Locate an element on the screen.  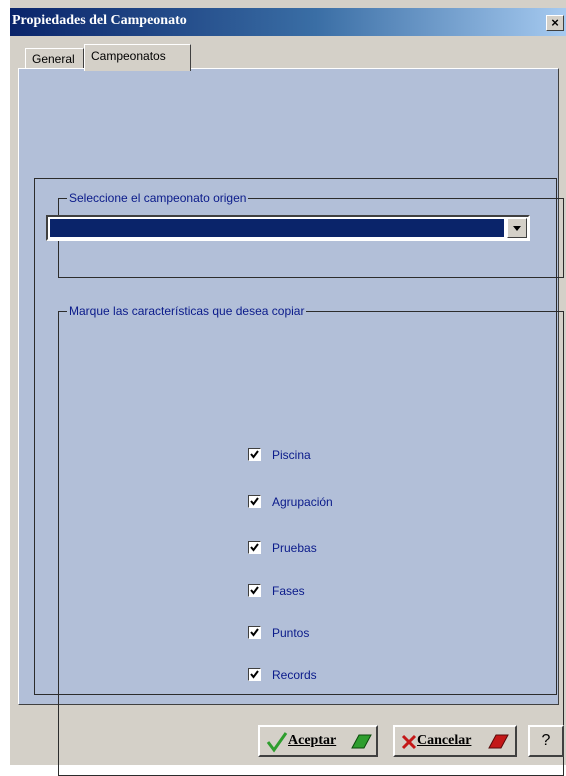
dropdown-arrow-button is located at coordinates (517, 228).